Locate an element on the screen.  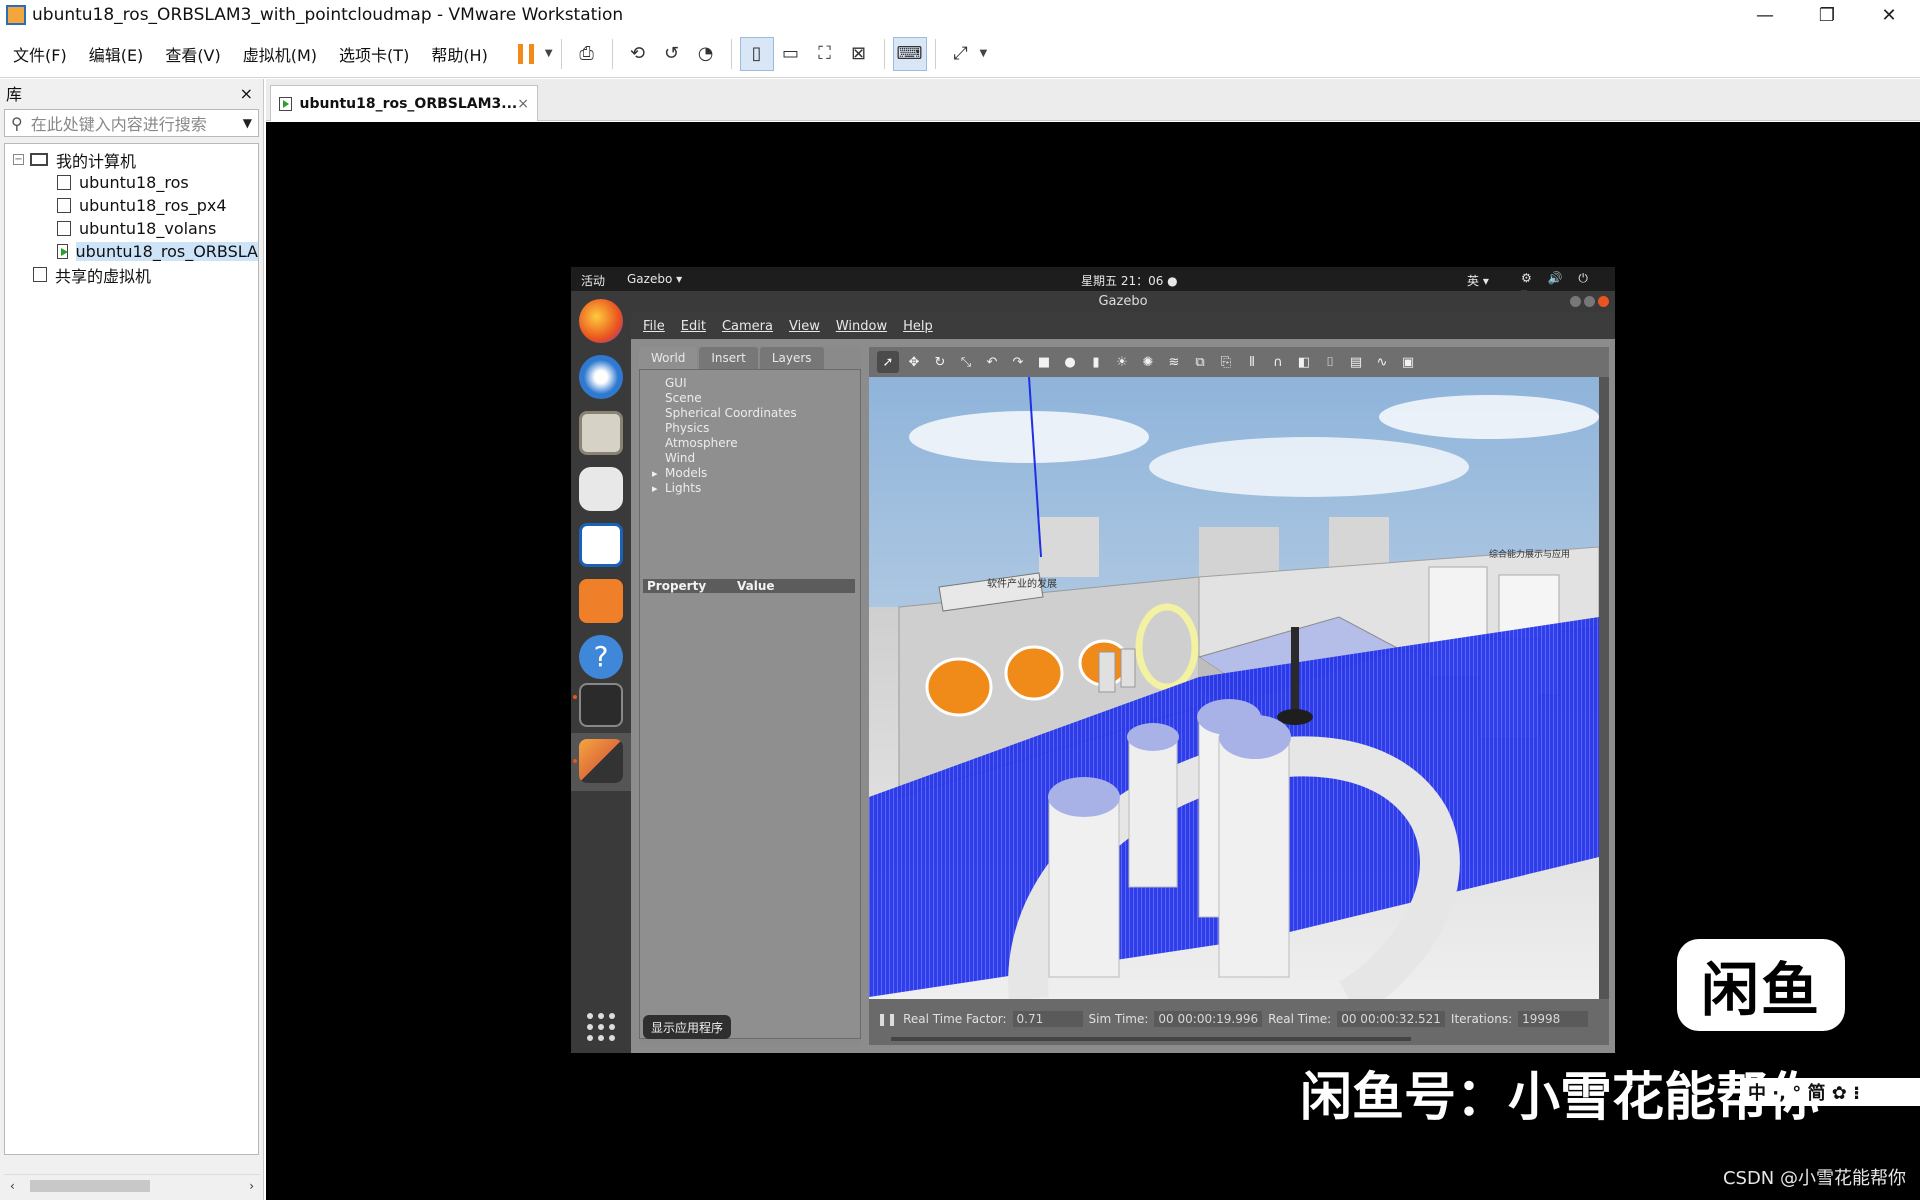
tree-row-vm-running: ubuntu18_ros_ORBSLA is located at coordinates (131, 251).